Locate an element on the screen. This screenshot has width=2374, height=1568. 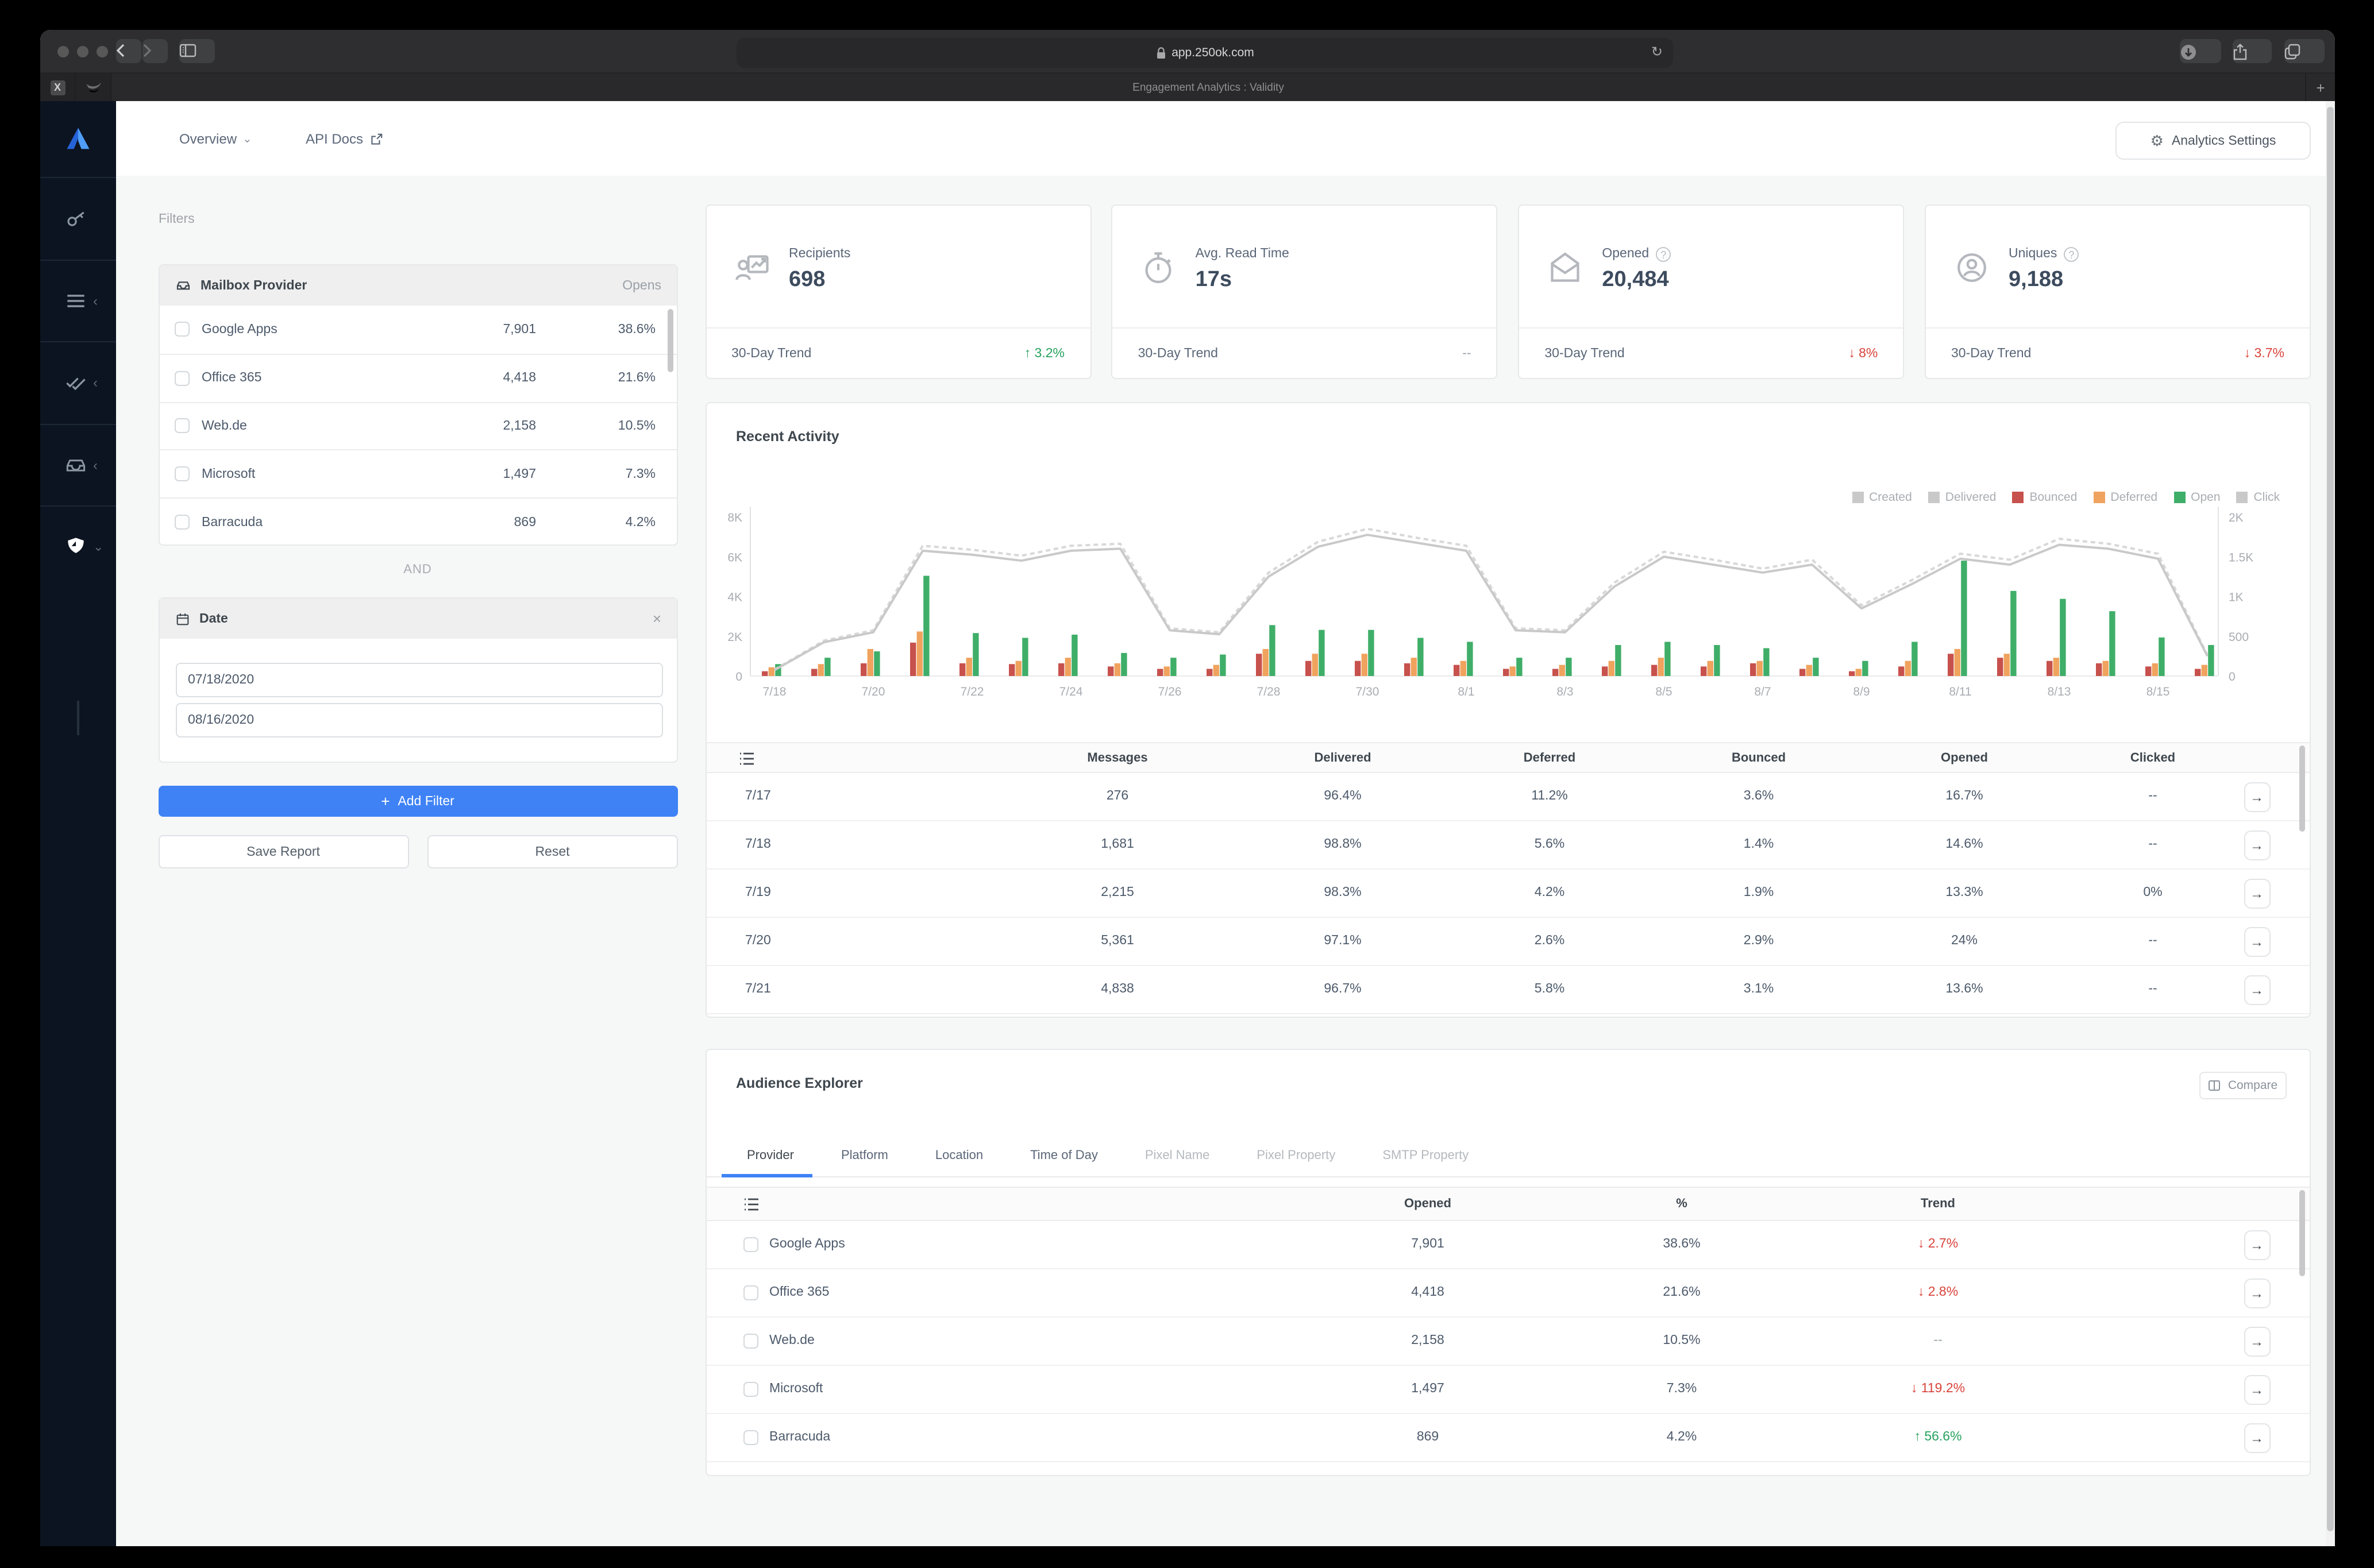
provider-row: Microsoft 1,497 7.3% is located at coordinates (417, 473).